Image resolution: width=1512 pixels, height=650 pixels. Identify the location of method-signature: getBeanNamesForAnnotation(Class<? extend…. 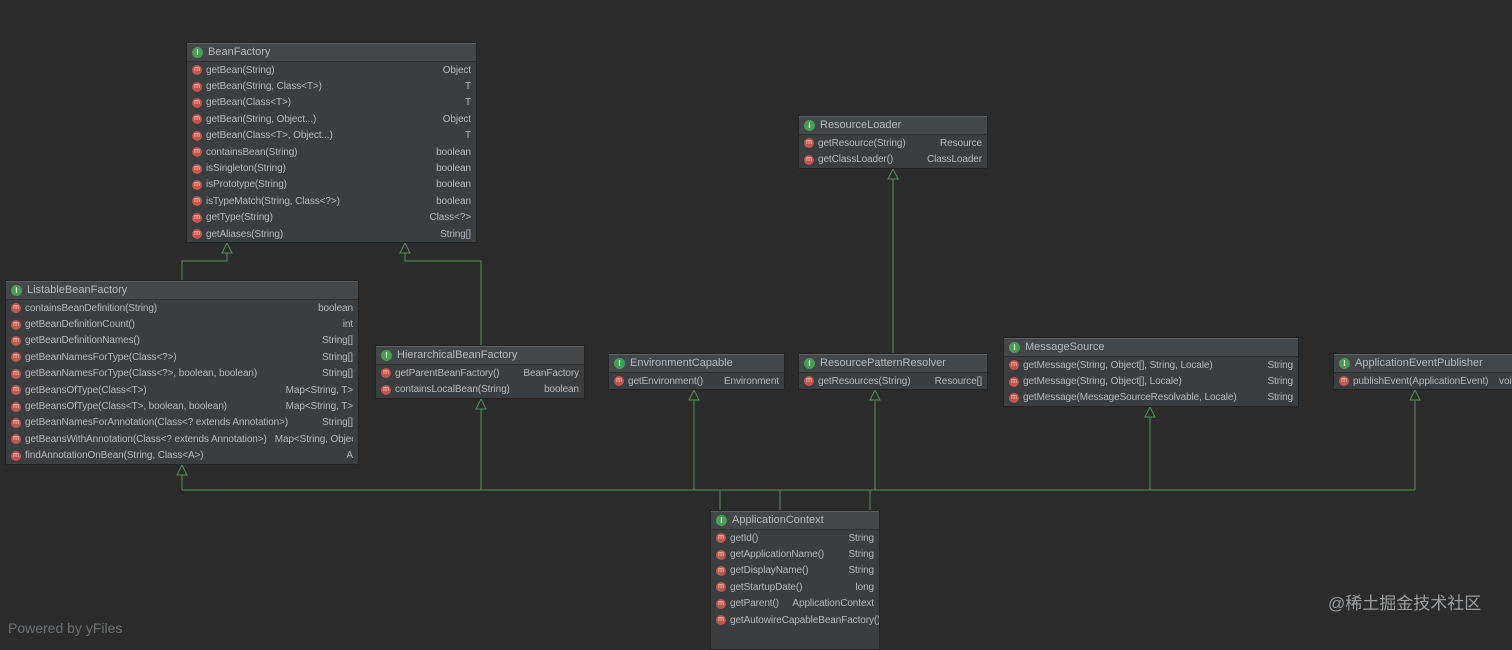
(157, 423).